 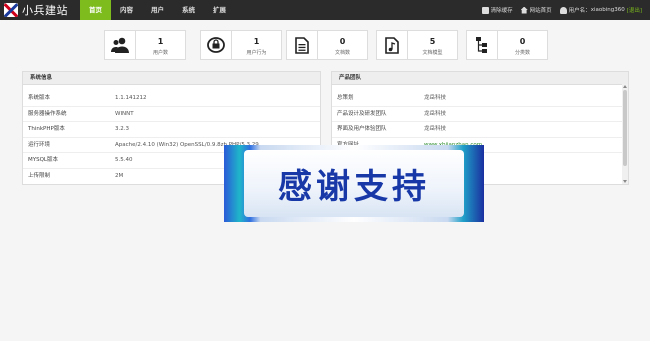 I want to click on user-icon, so click(x=563, y=10).